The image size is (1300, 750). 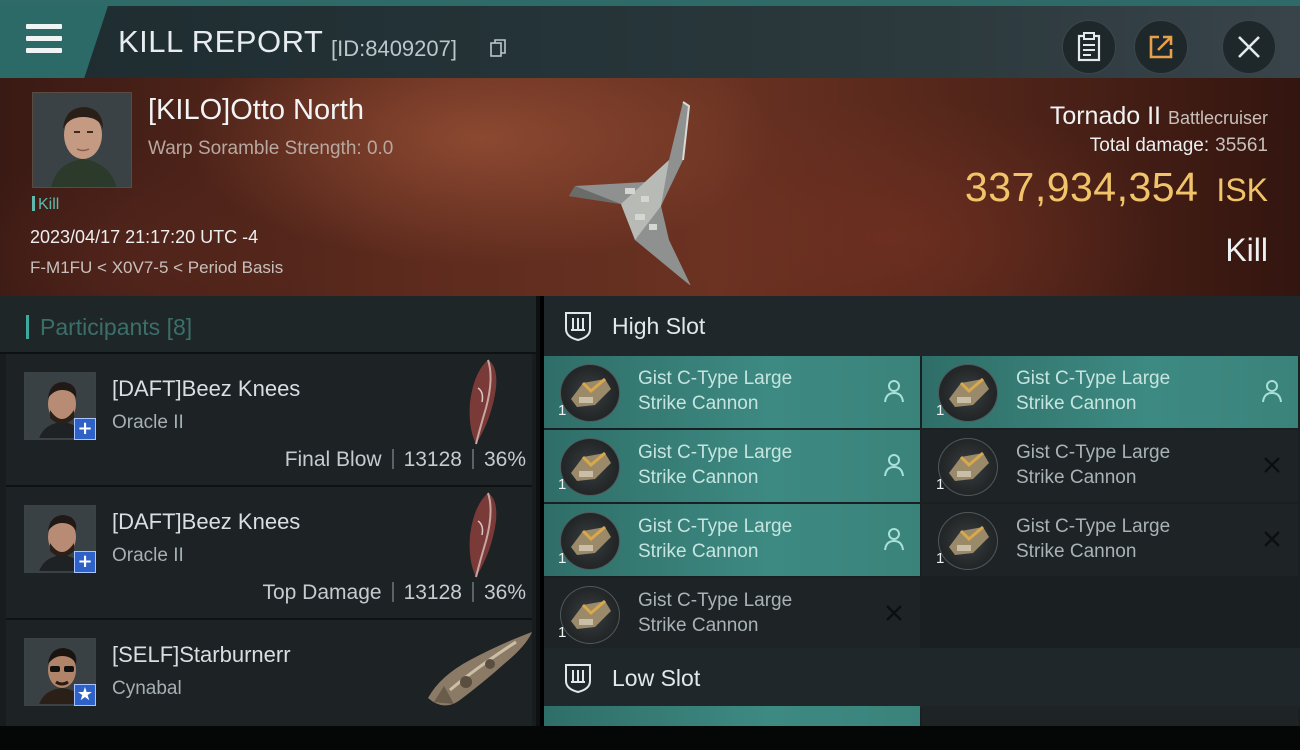 I want to click on participant-stats: Top Damage 13128 36%, so click(x=394, y=592).